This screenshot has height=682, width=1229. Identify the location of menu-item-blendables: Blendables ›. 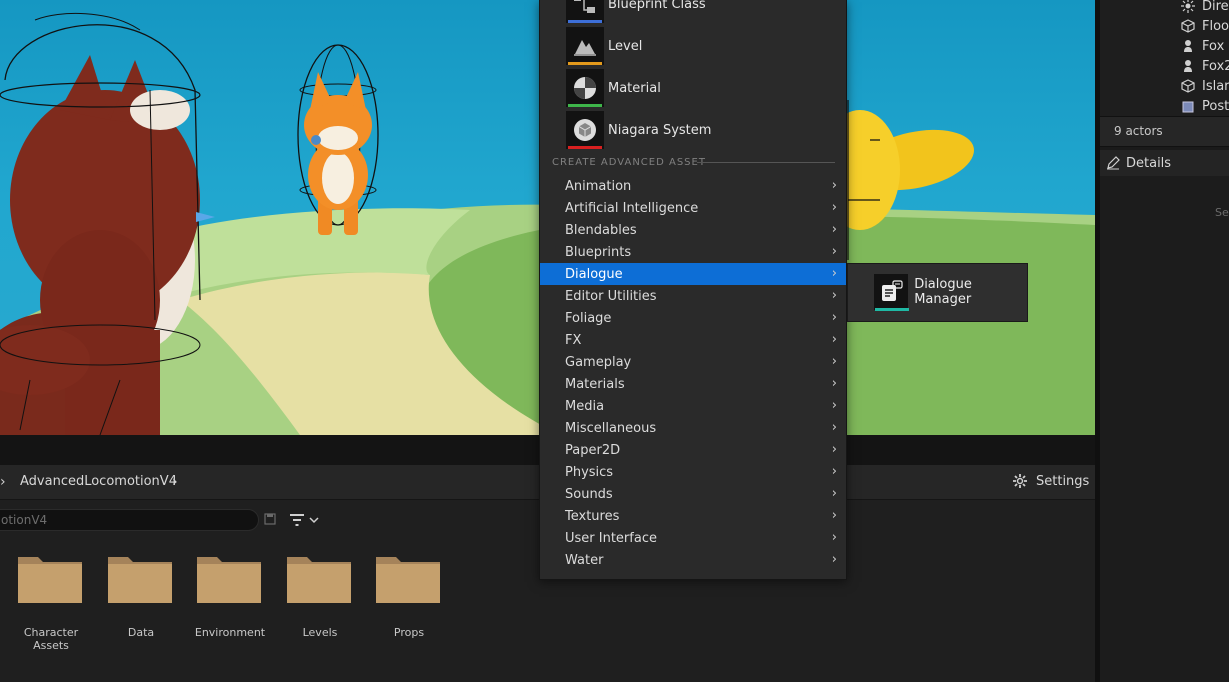
(693, 230).